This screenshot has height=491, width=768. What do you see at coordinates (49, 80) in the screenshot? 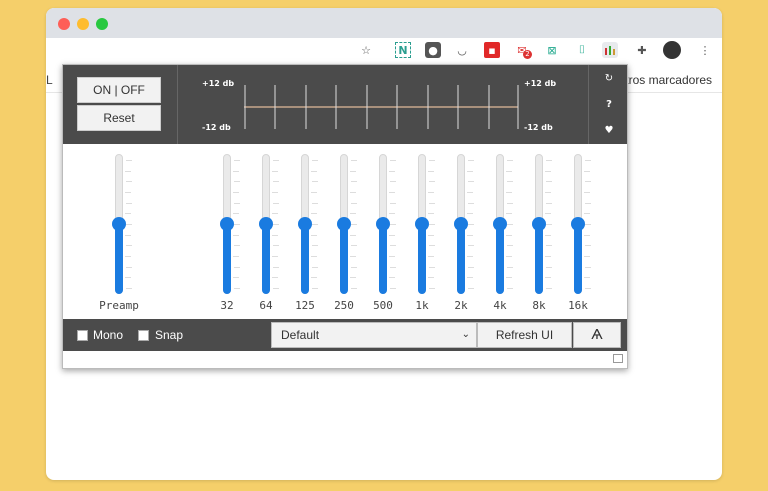
I see `bookmark-left: L` at bounding box center [49, 80].